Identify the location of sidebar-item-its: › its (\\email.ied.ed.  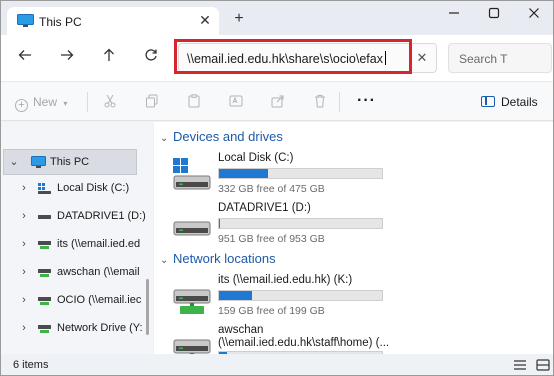
(77, 245).